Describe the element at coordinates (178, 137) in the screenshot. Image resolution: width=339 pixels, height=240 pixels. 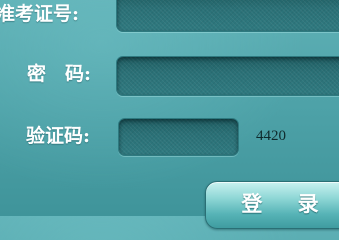
I see `captcha-input` at that location.